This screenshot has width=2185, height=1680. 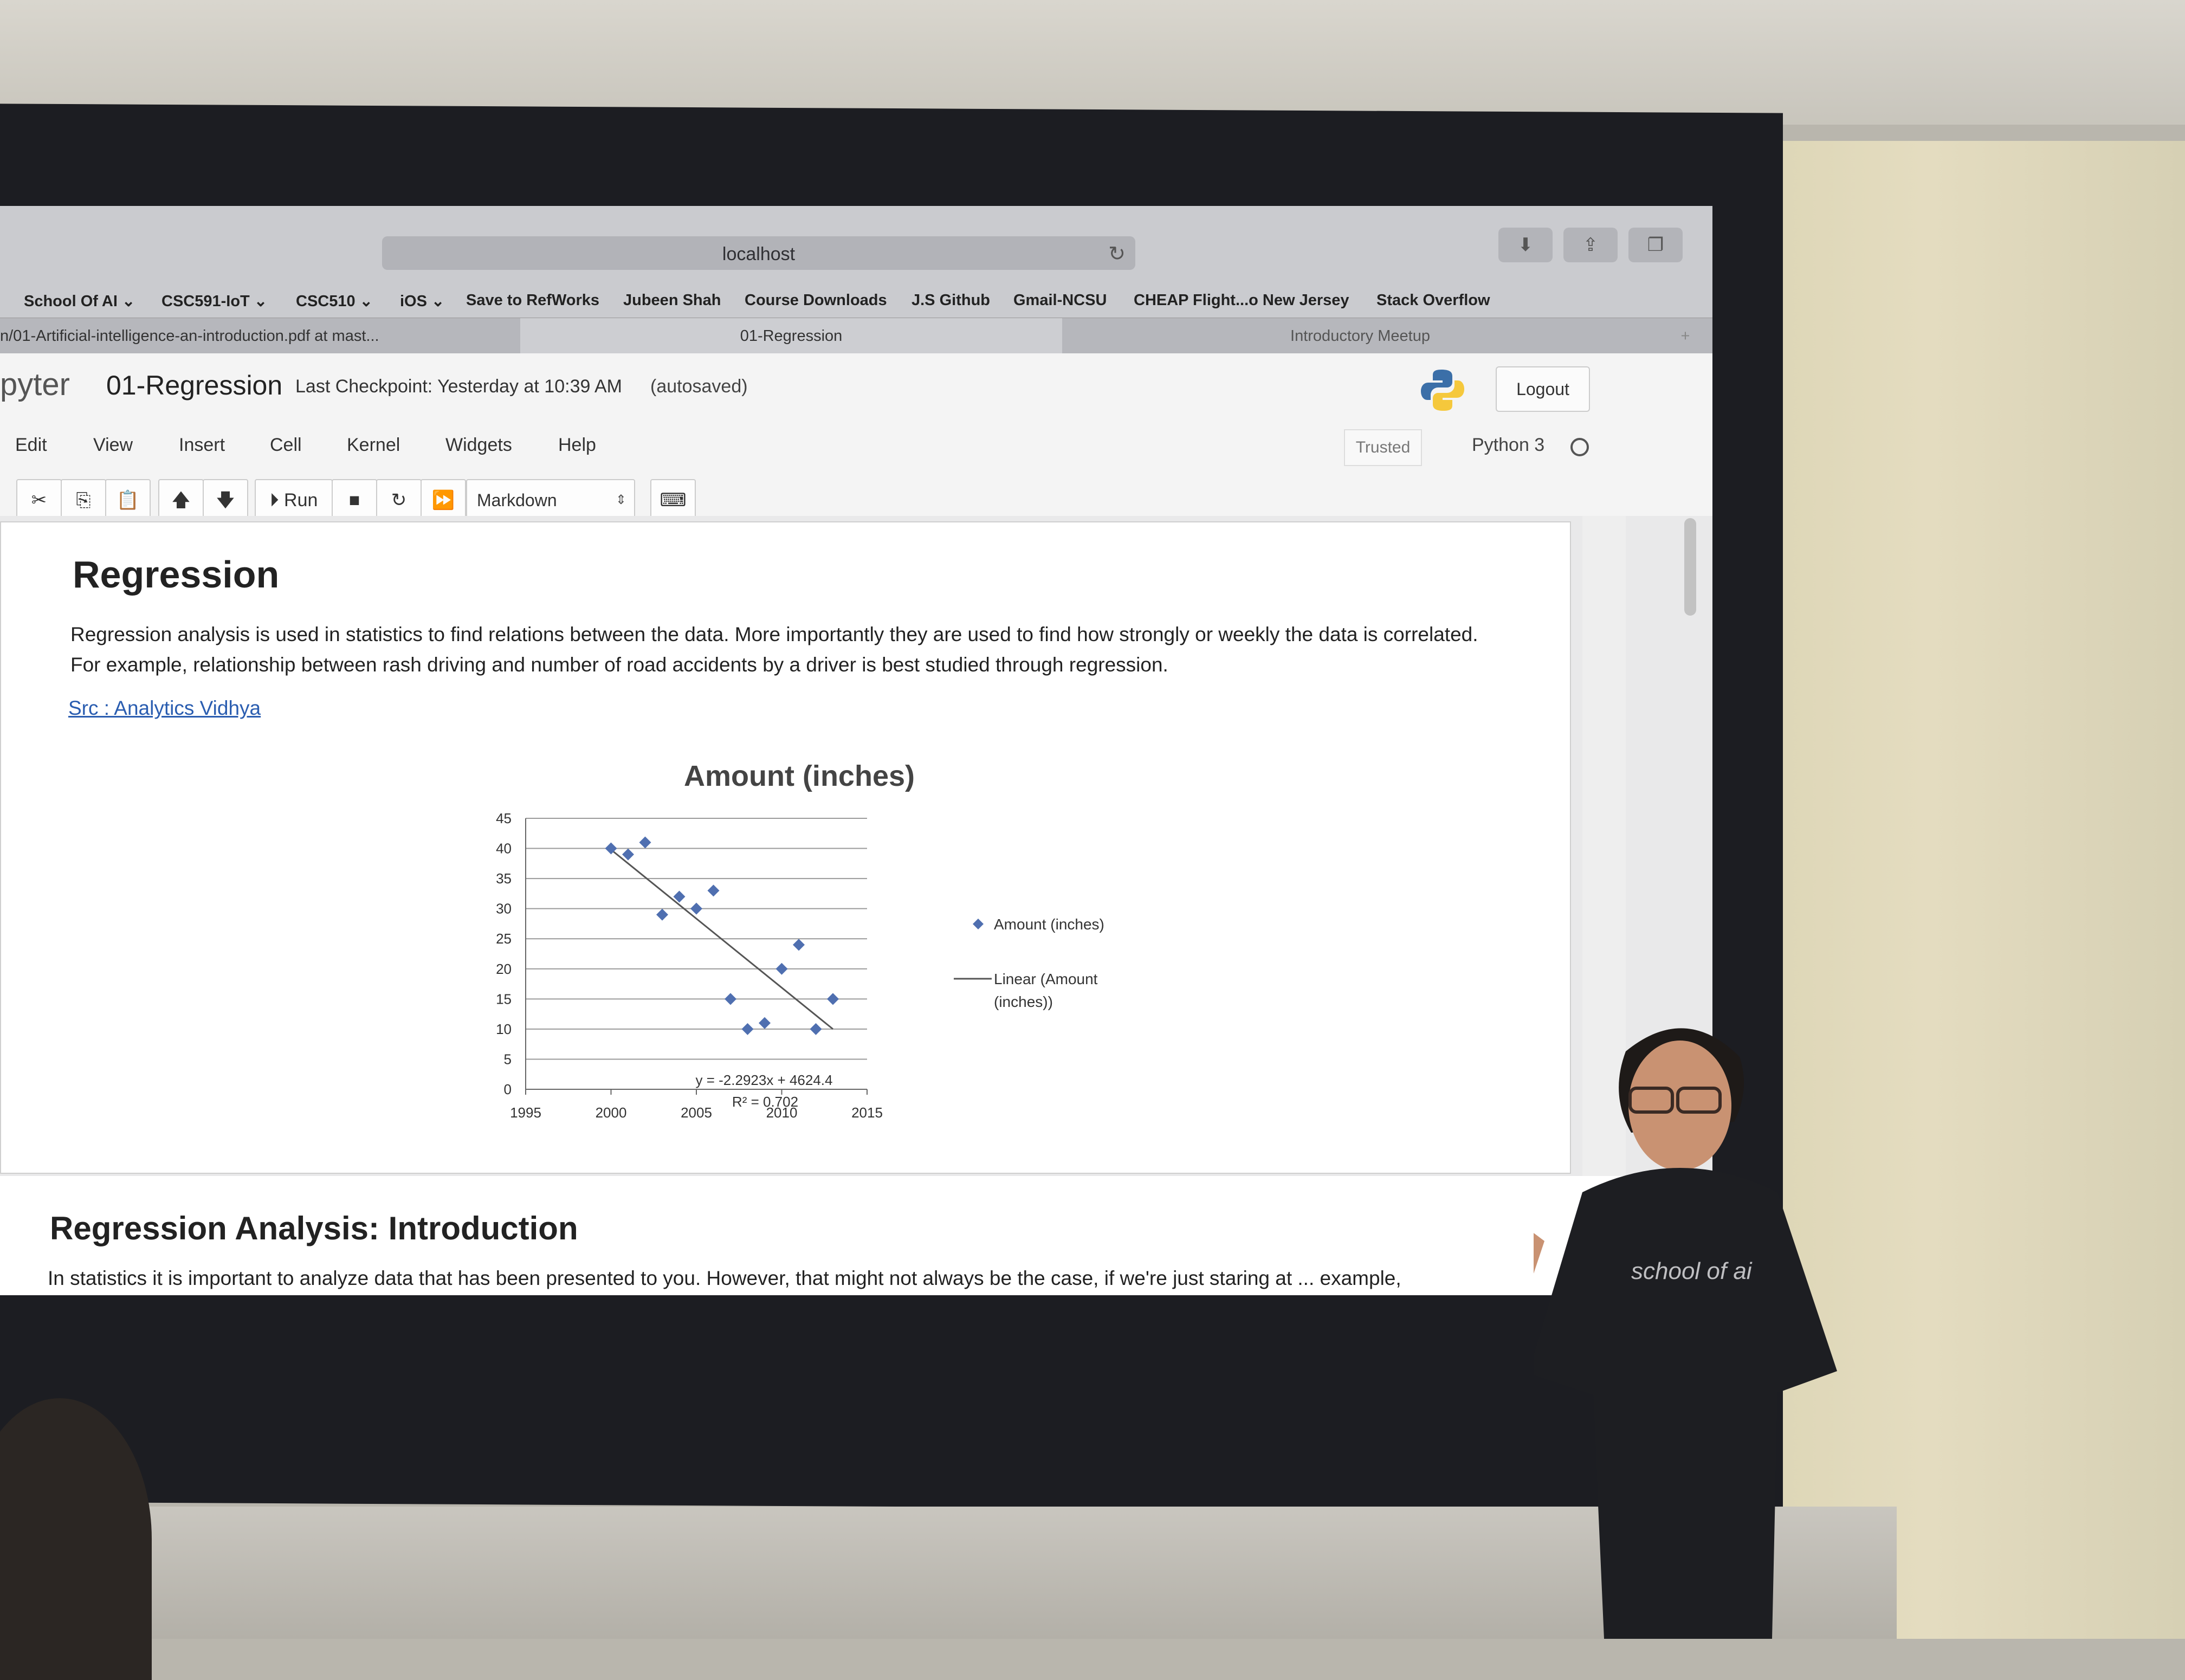 I want to click on chart-trendline-group, so click(x=722, y=940).